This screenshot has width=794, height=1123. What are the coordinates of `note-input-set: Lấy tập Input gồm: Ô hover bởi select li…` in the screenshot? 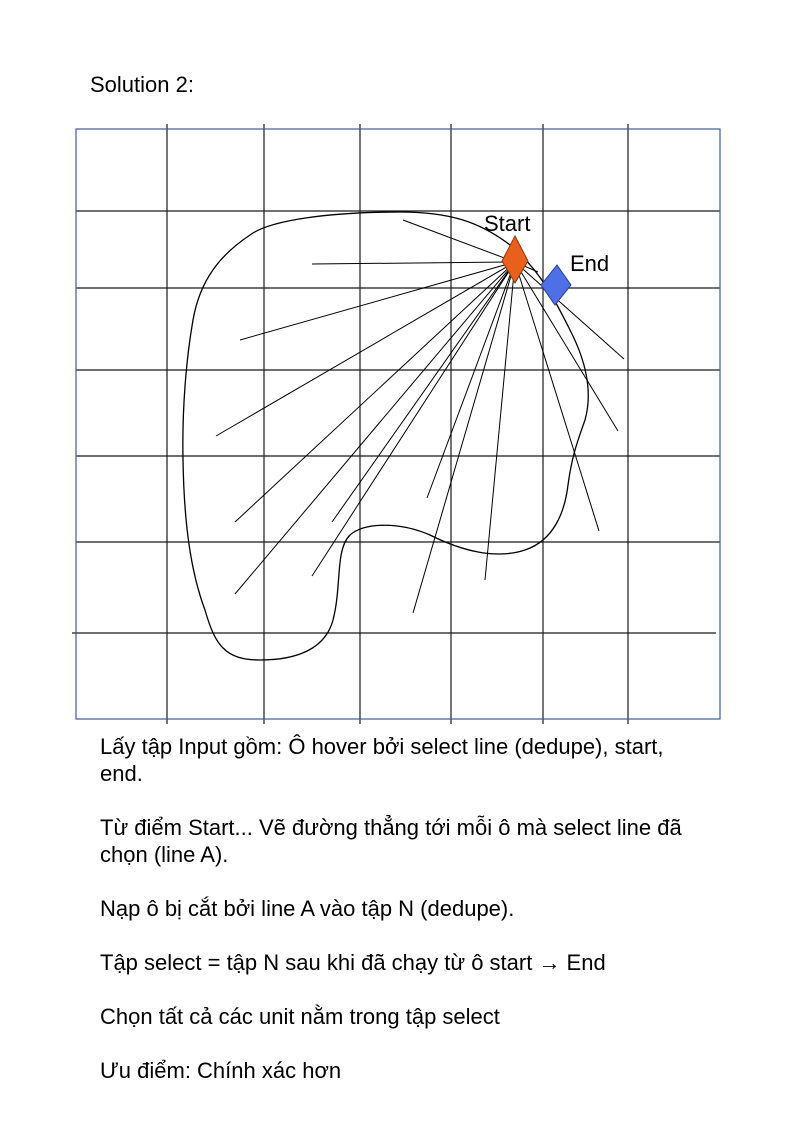 It's located at (382, 760).